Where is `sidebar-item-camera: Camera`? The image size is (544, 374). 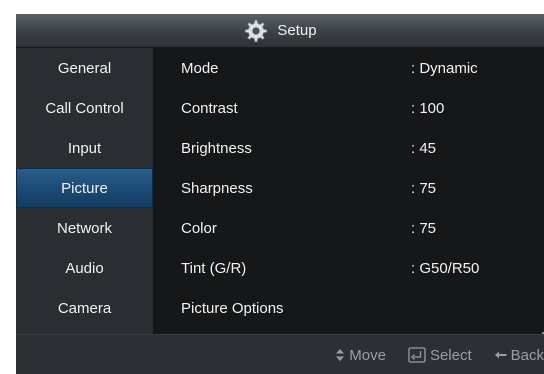
sidebar-item-camera: Camera is located at coordinates (84, 308).